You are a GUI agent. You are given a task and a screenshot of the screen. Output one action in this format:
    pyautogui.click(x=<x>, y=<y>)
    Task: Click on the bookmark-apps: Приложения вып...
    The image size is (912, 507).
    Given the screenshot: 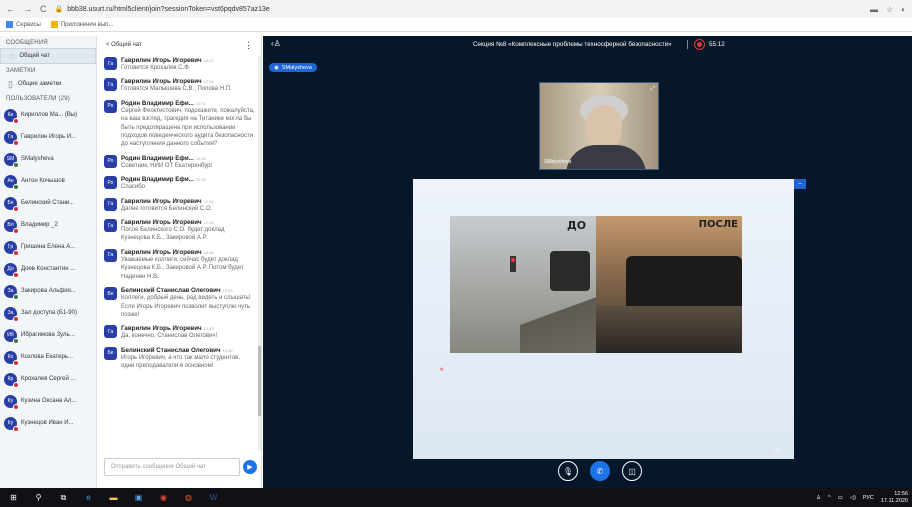 What is the action you would take?
    pyautogui.click(x=81, y=24)
    